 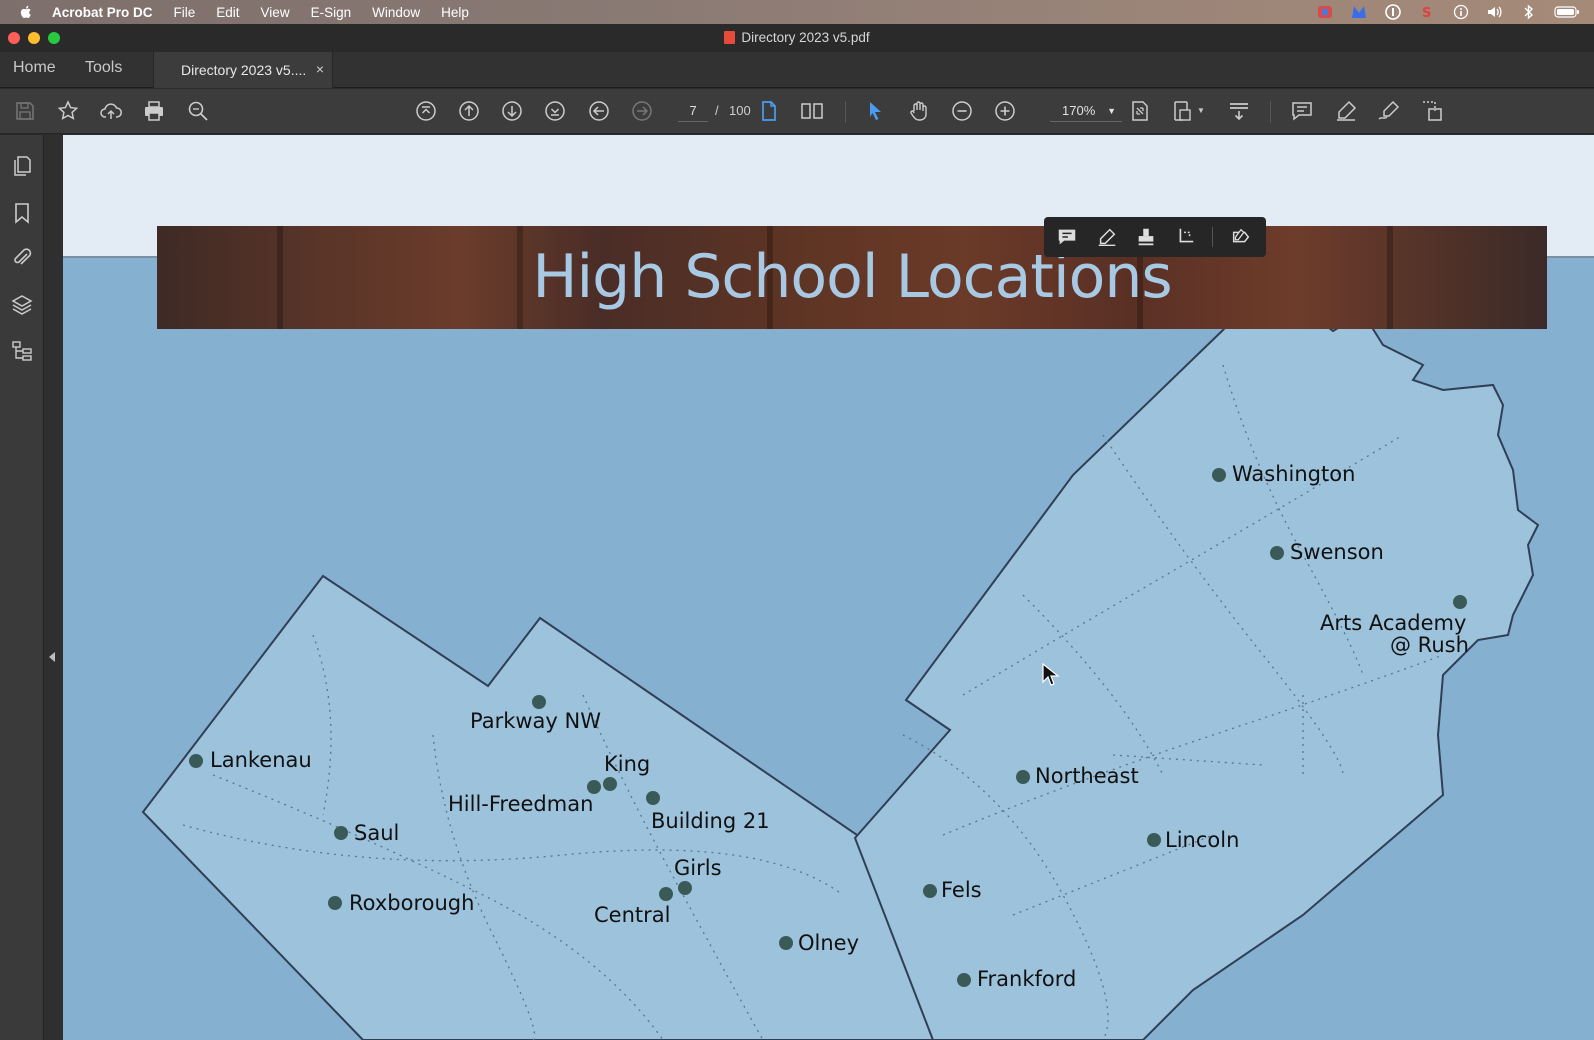 What do you see at coordinates (1529, 12) in the screenshot?
I see `bluetooth-icon` at bounding box center [1529, 12].